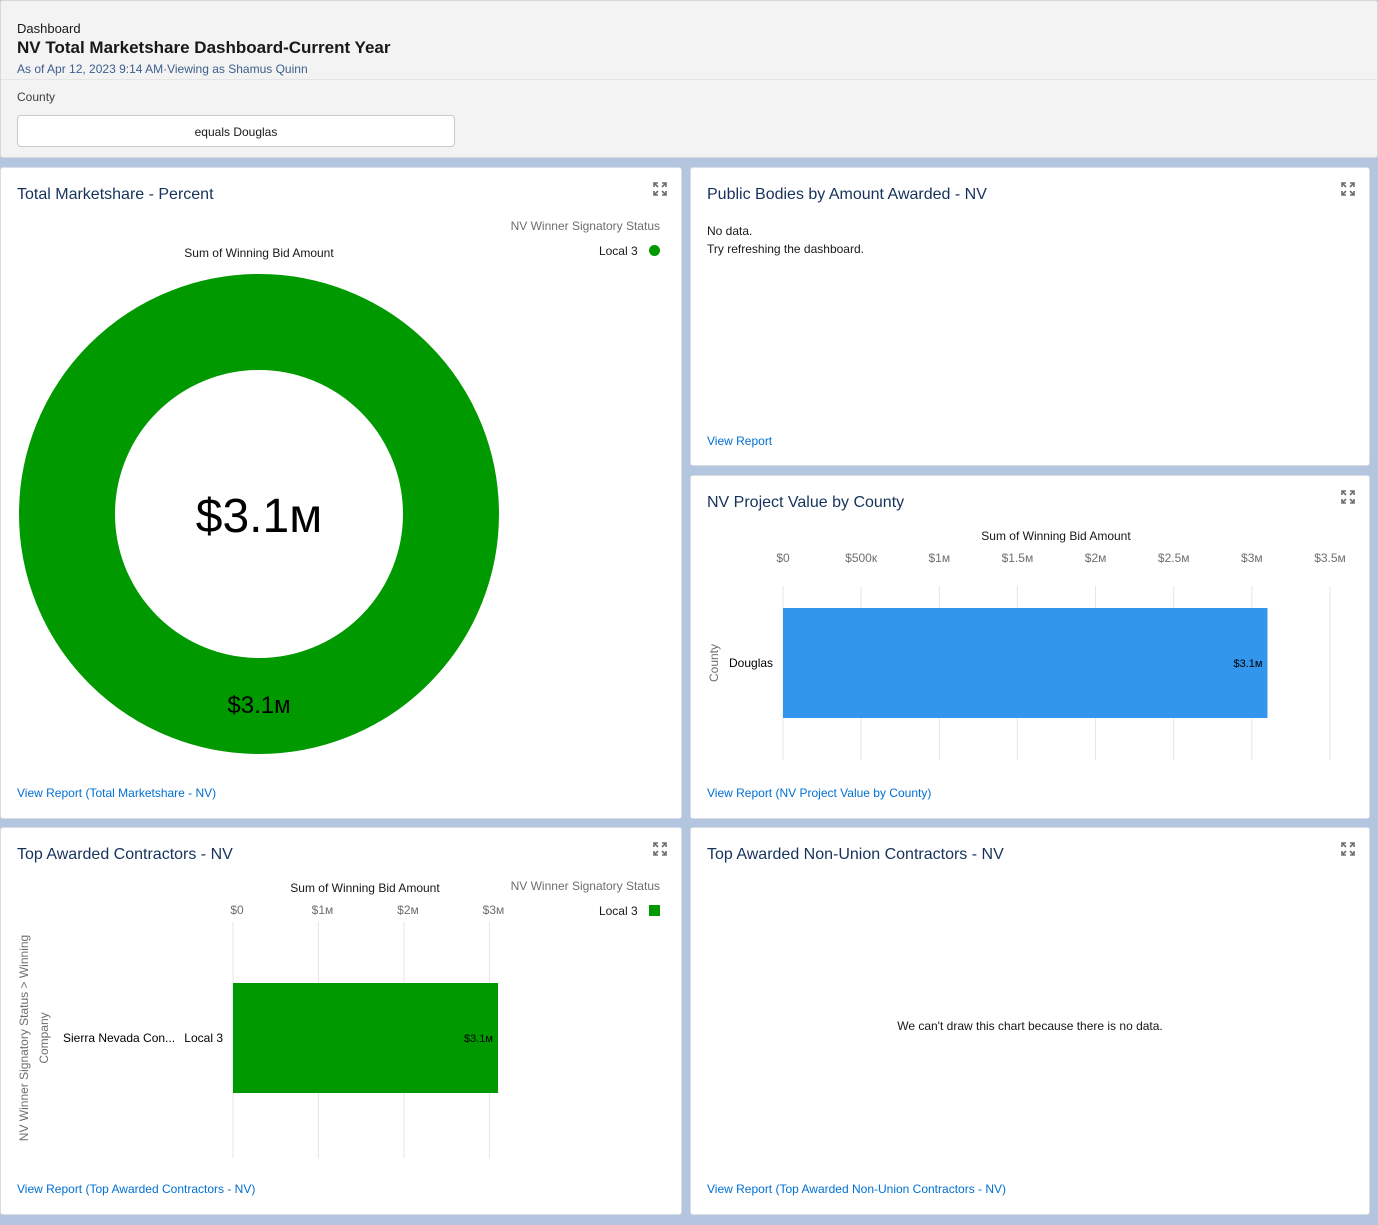 This screenshot has width=1378, height=1225. Describe the element at coordinates (236, 131) in the screenshot. I see `county-filter-button: equals Douglas` at that location.